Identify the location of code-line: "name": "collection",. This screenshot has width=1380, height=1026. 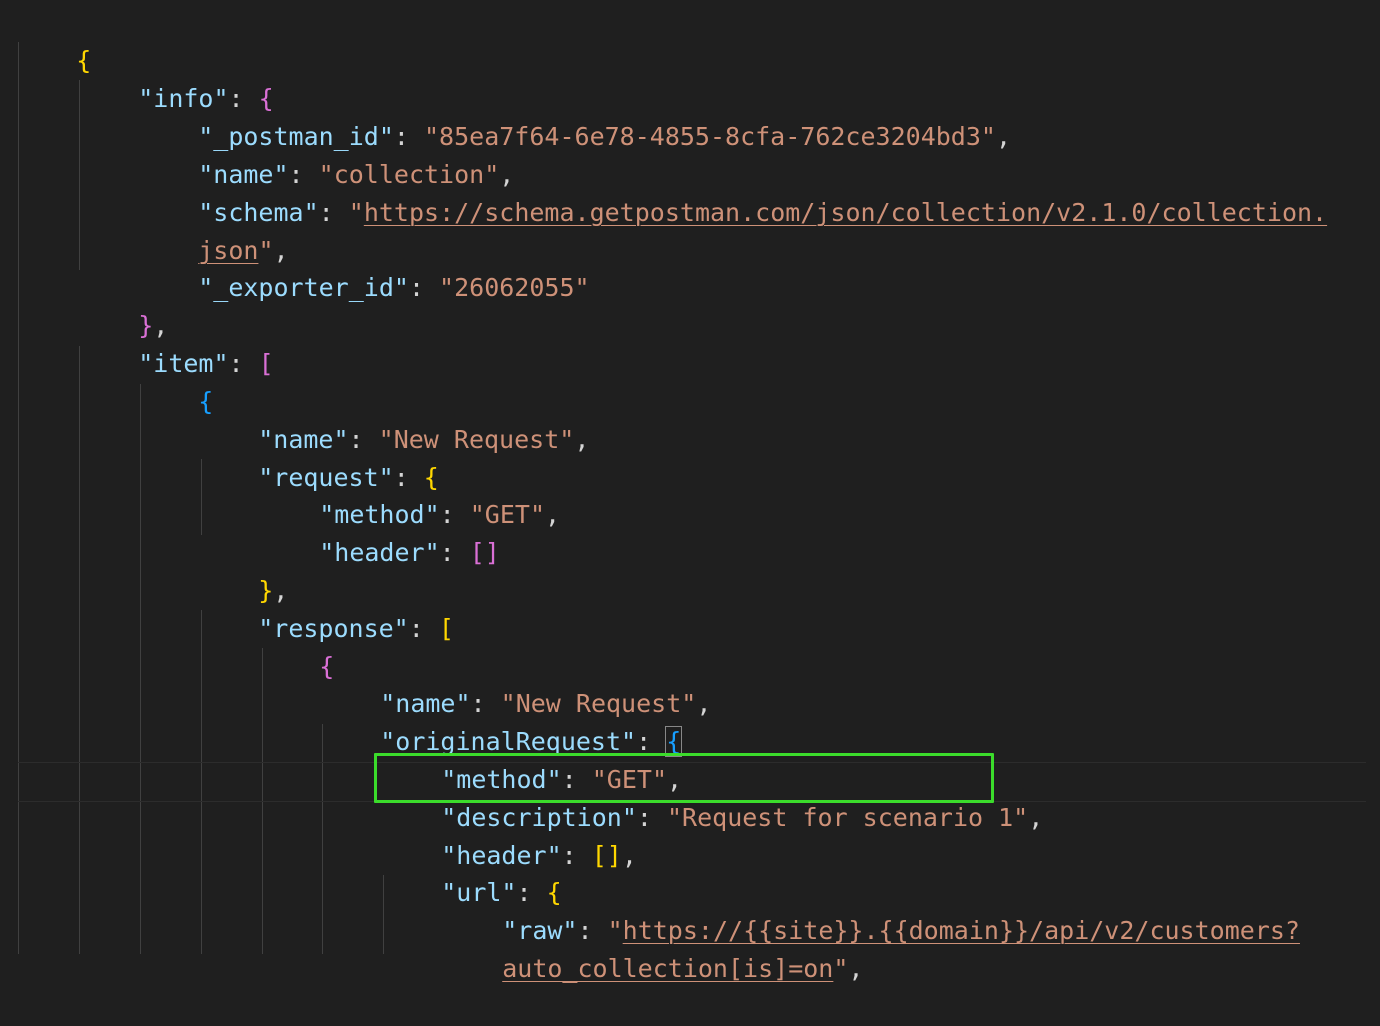
(356, 174).